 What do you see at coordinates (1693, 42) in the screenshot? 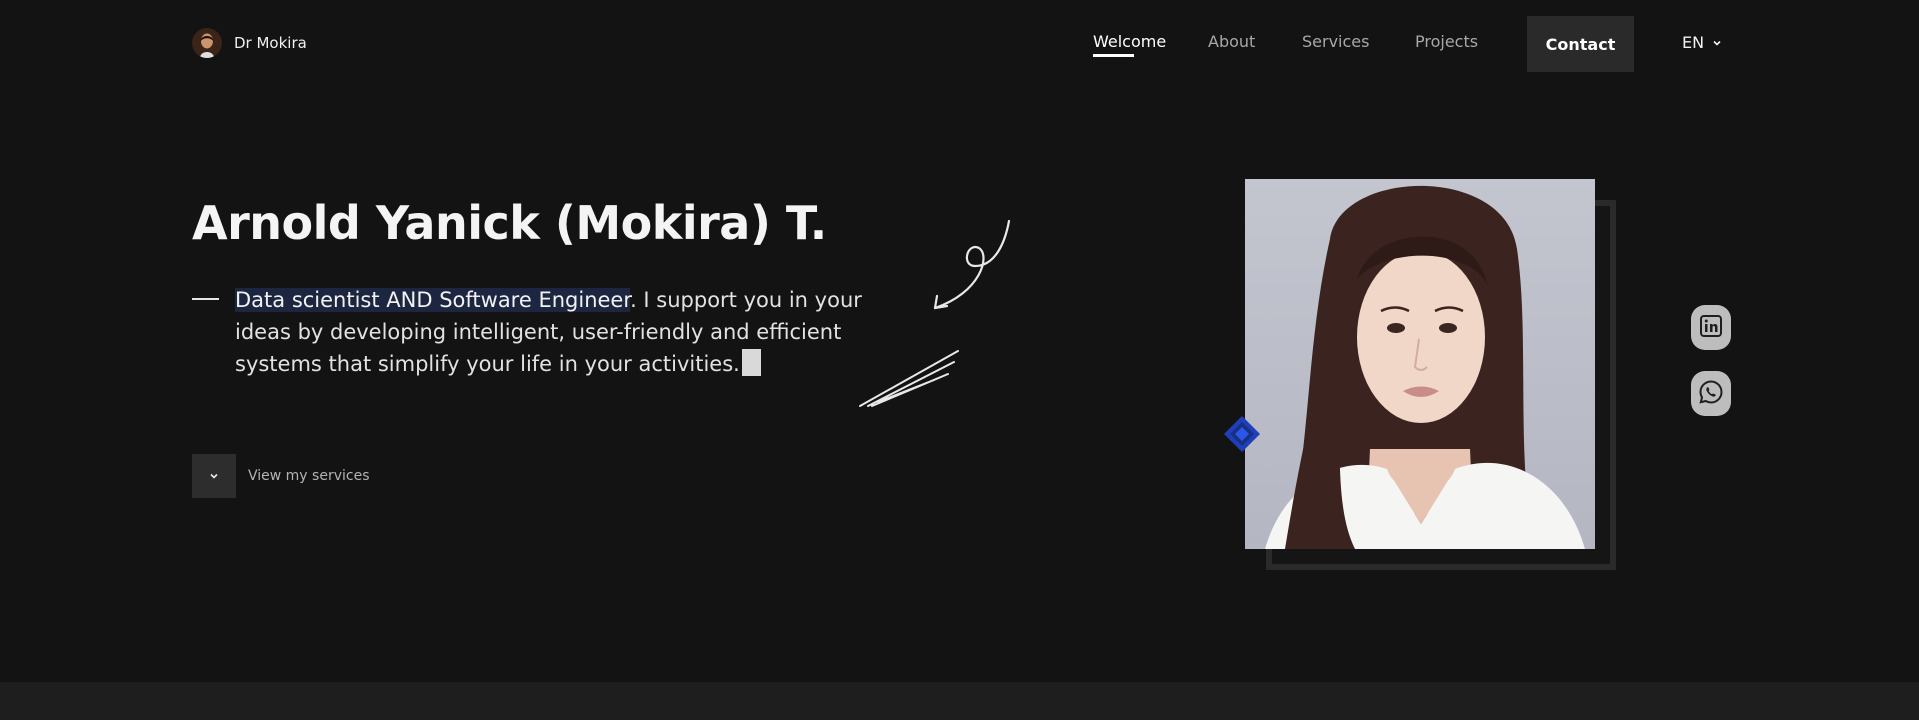
I see `language-label: EN` at bounding box center [1693, 42].